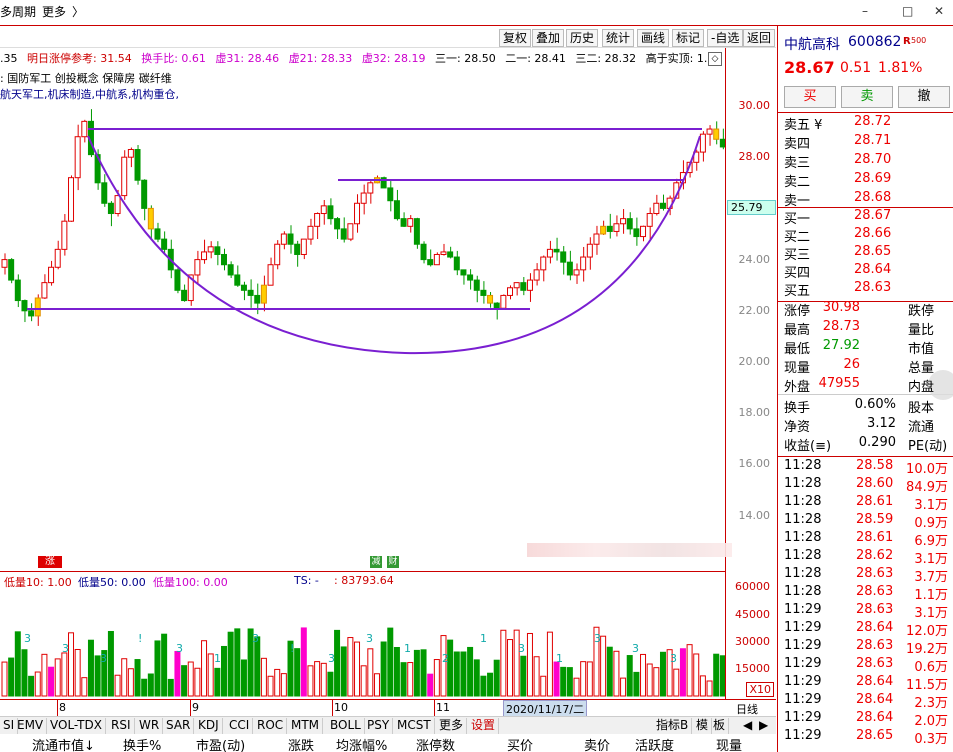 This screenshot has width=953, height=752. Describe the element at coordinates (729, 743) in the screenshot. I see `col-last-vol: 现量` at that location.